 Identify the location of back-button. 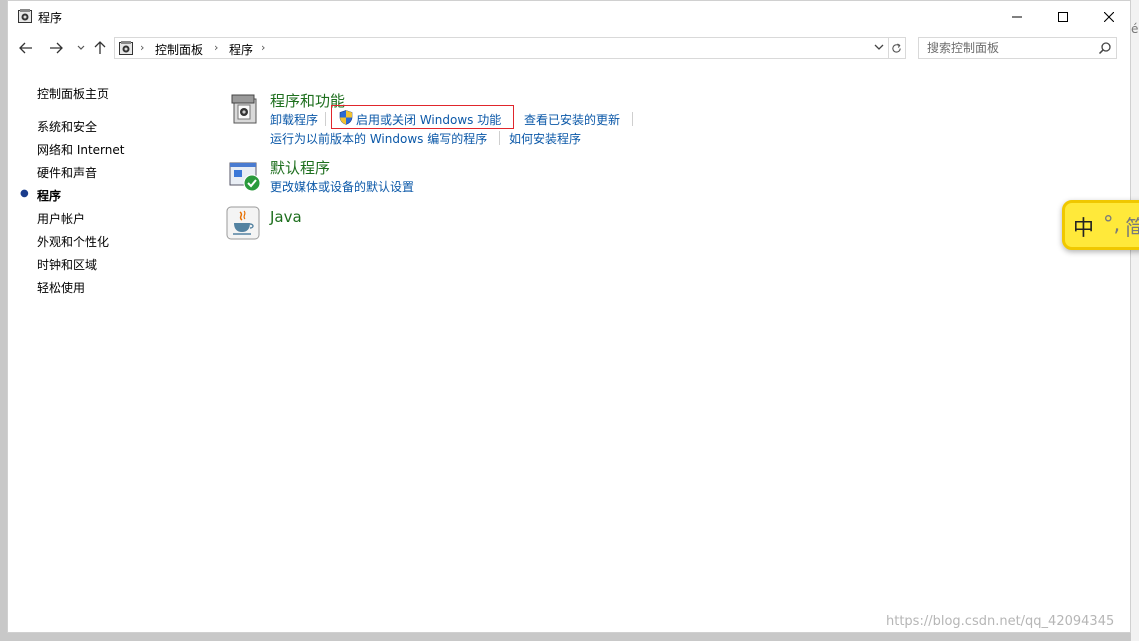
(26, 48).